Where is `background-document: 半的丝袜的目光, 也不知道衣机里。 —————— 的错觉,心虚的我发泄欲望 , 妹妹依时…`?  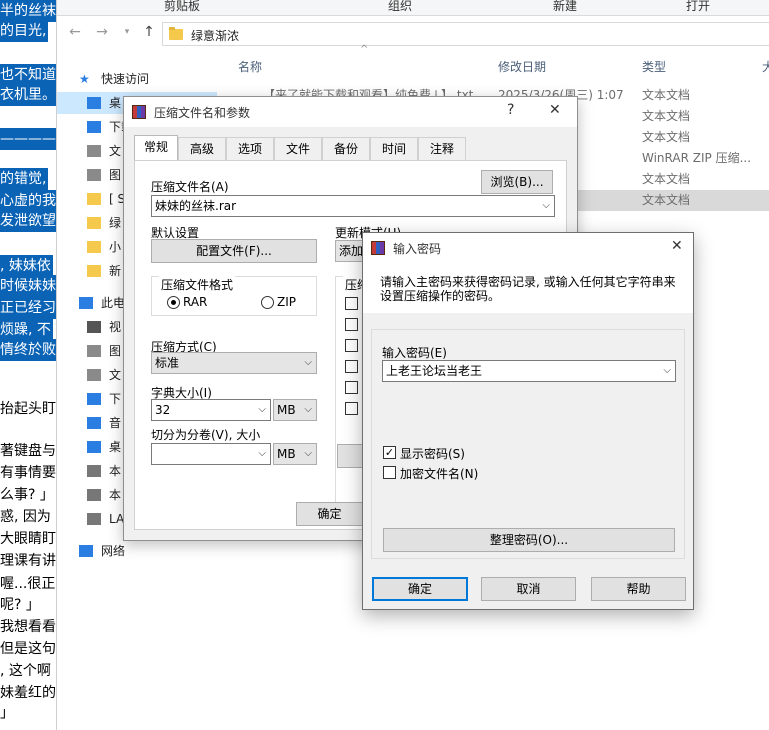 background-document: 半的丝袜的目光, 也不知道衣机里。 —————— 的错觉,心虚的我发泄欲望 , 妹妹依时… is located at coordinates (29, 365).